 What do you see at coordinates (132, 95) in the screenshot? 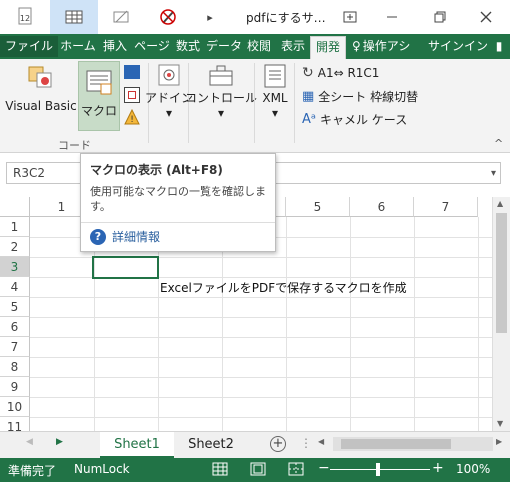
I see `relative-reference-icon` at bounding box center [132, 95].